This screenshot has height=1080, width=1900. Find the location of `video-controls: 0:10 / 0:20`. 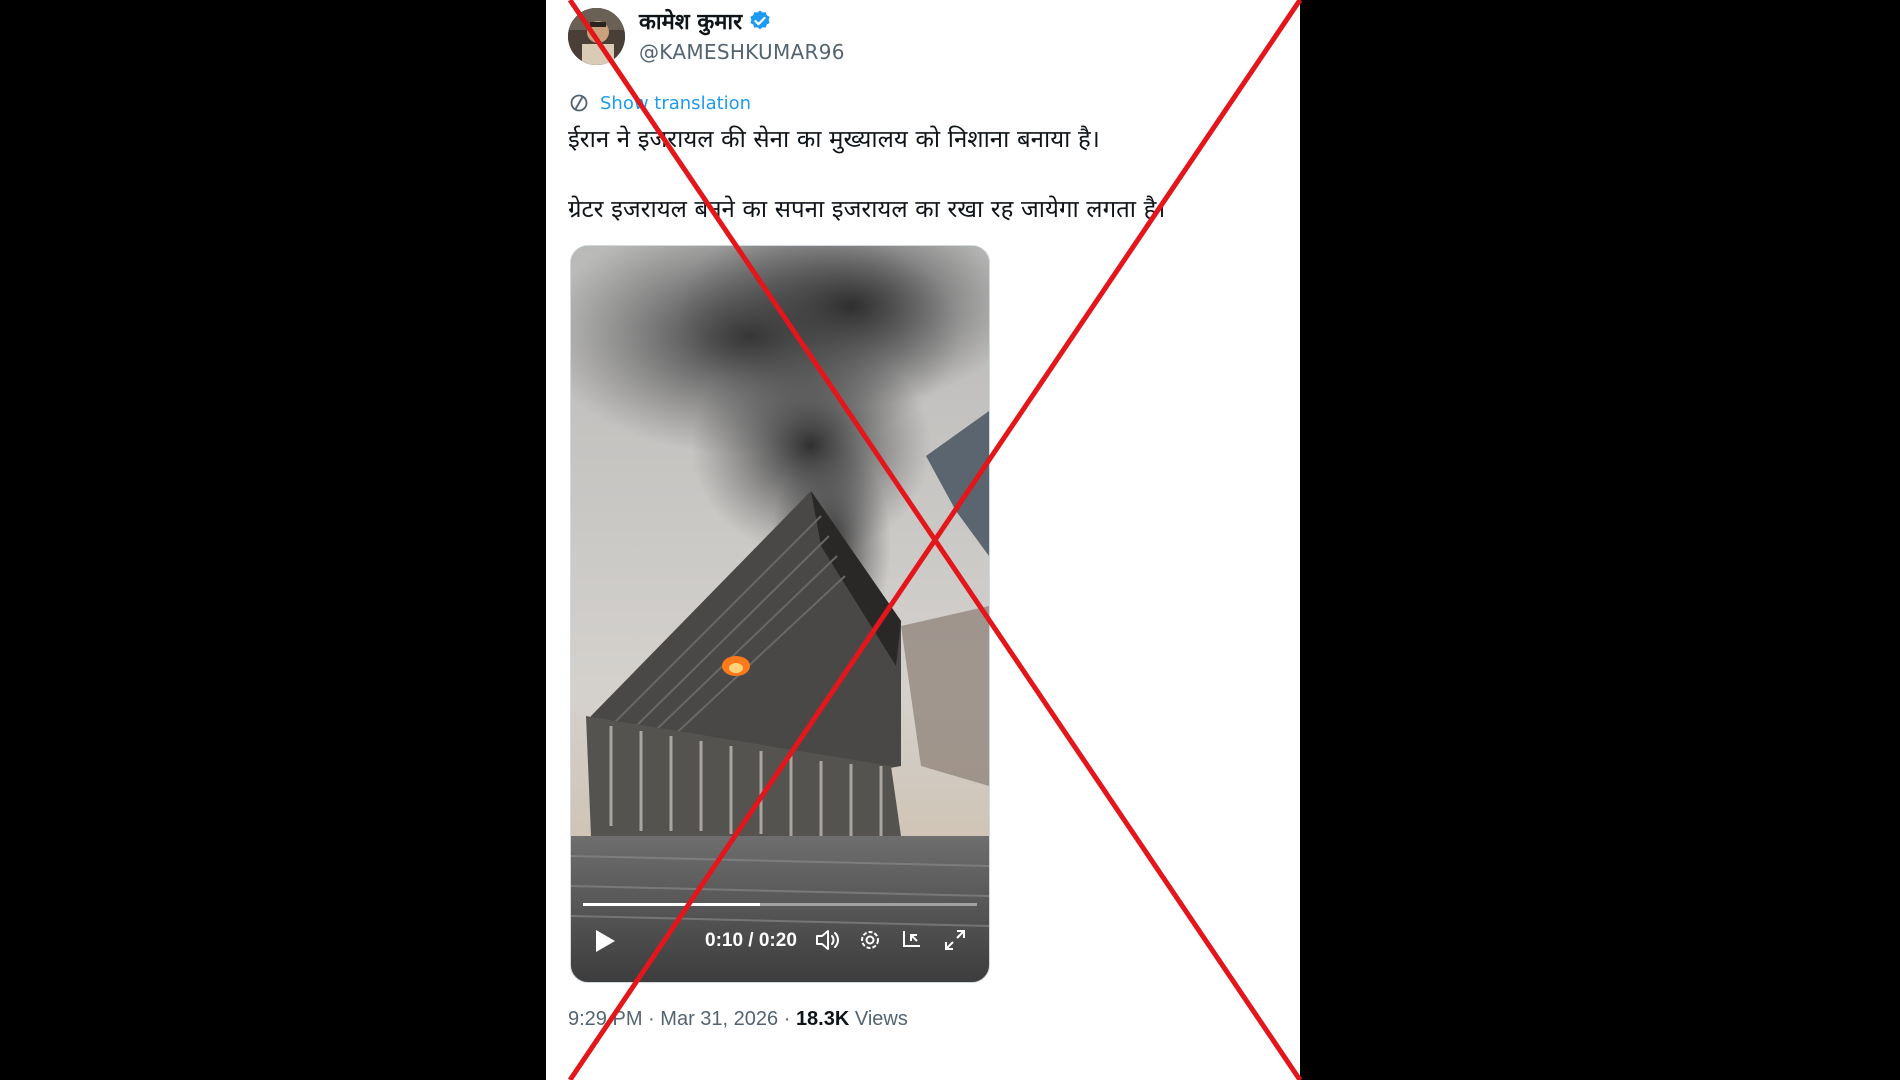

video-controls: 0:10 / 0:20 is located at coordinates (780, 943).